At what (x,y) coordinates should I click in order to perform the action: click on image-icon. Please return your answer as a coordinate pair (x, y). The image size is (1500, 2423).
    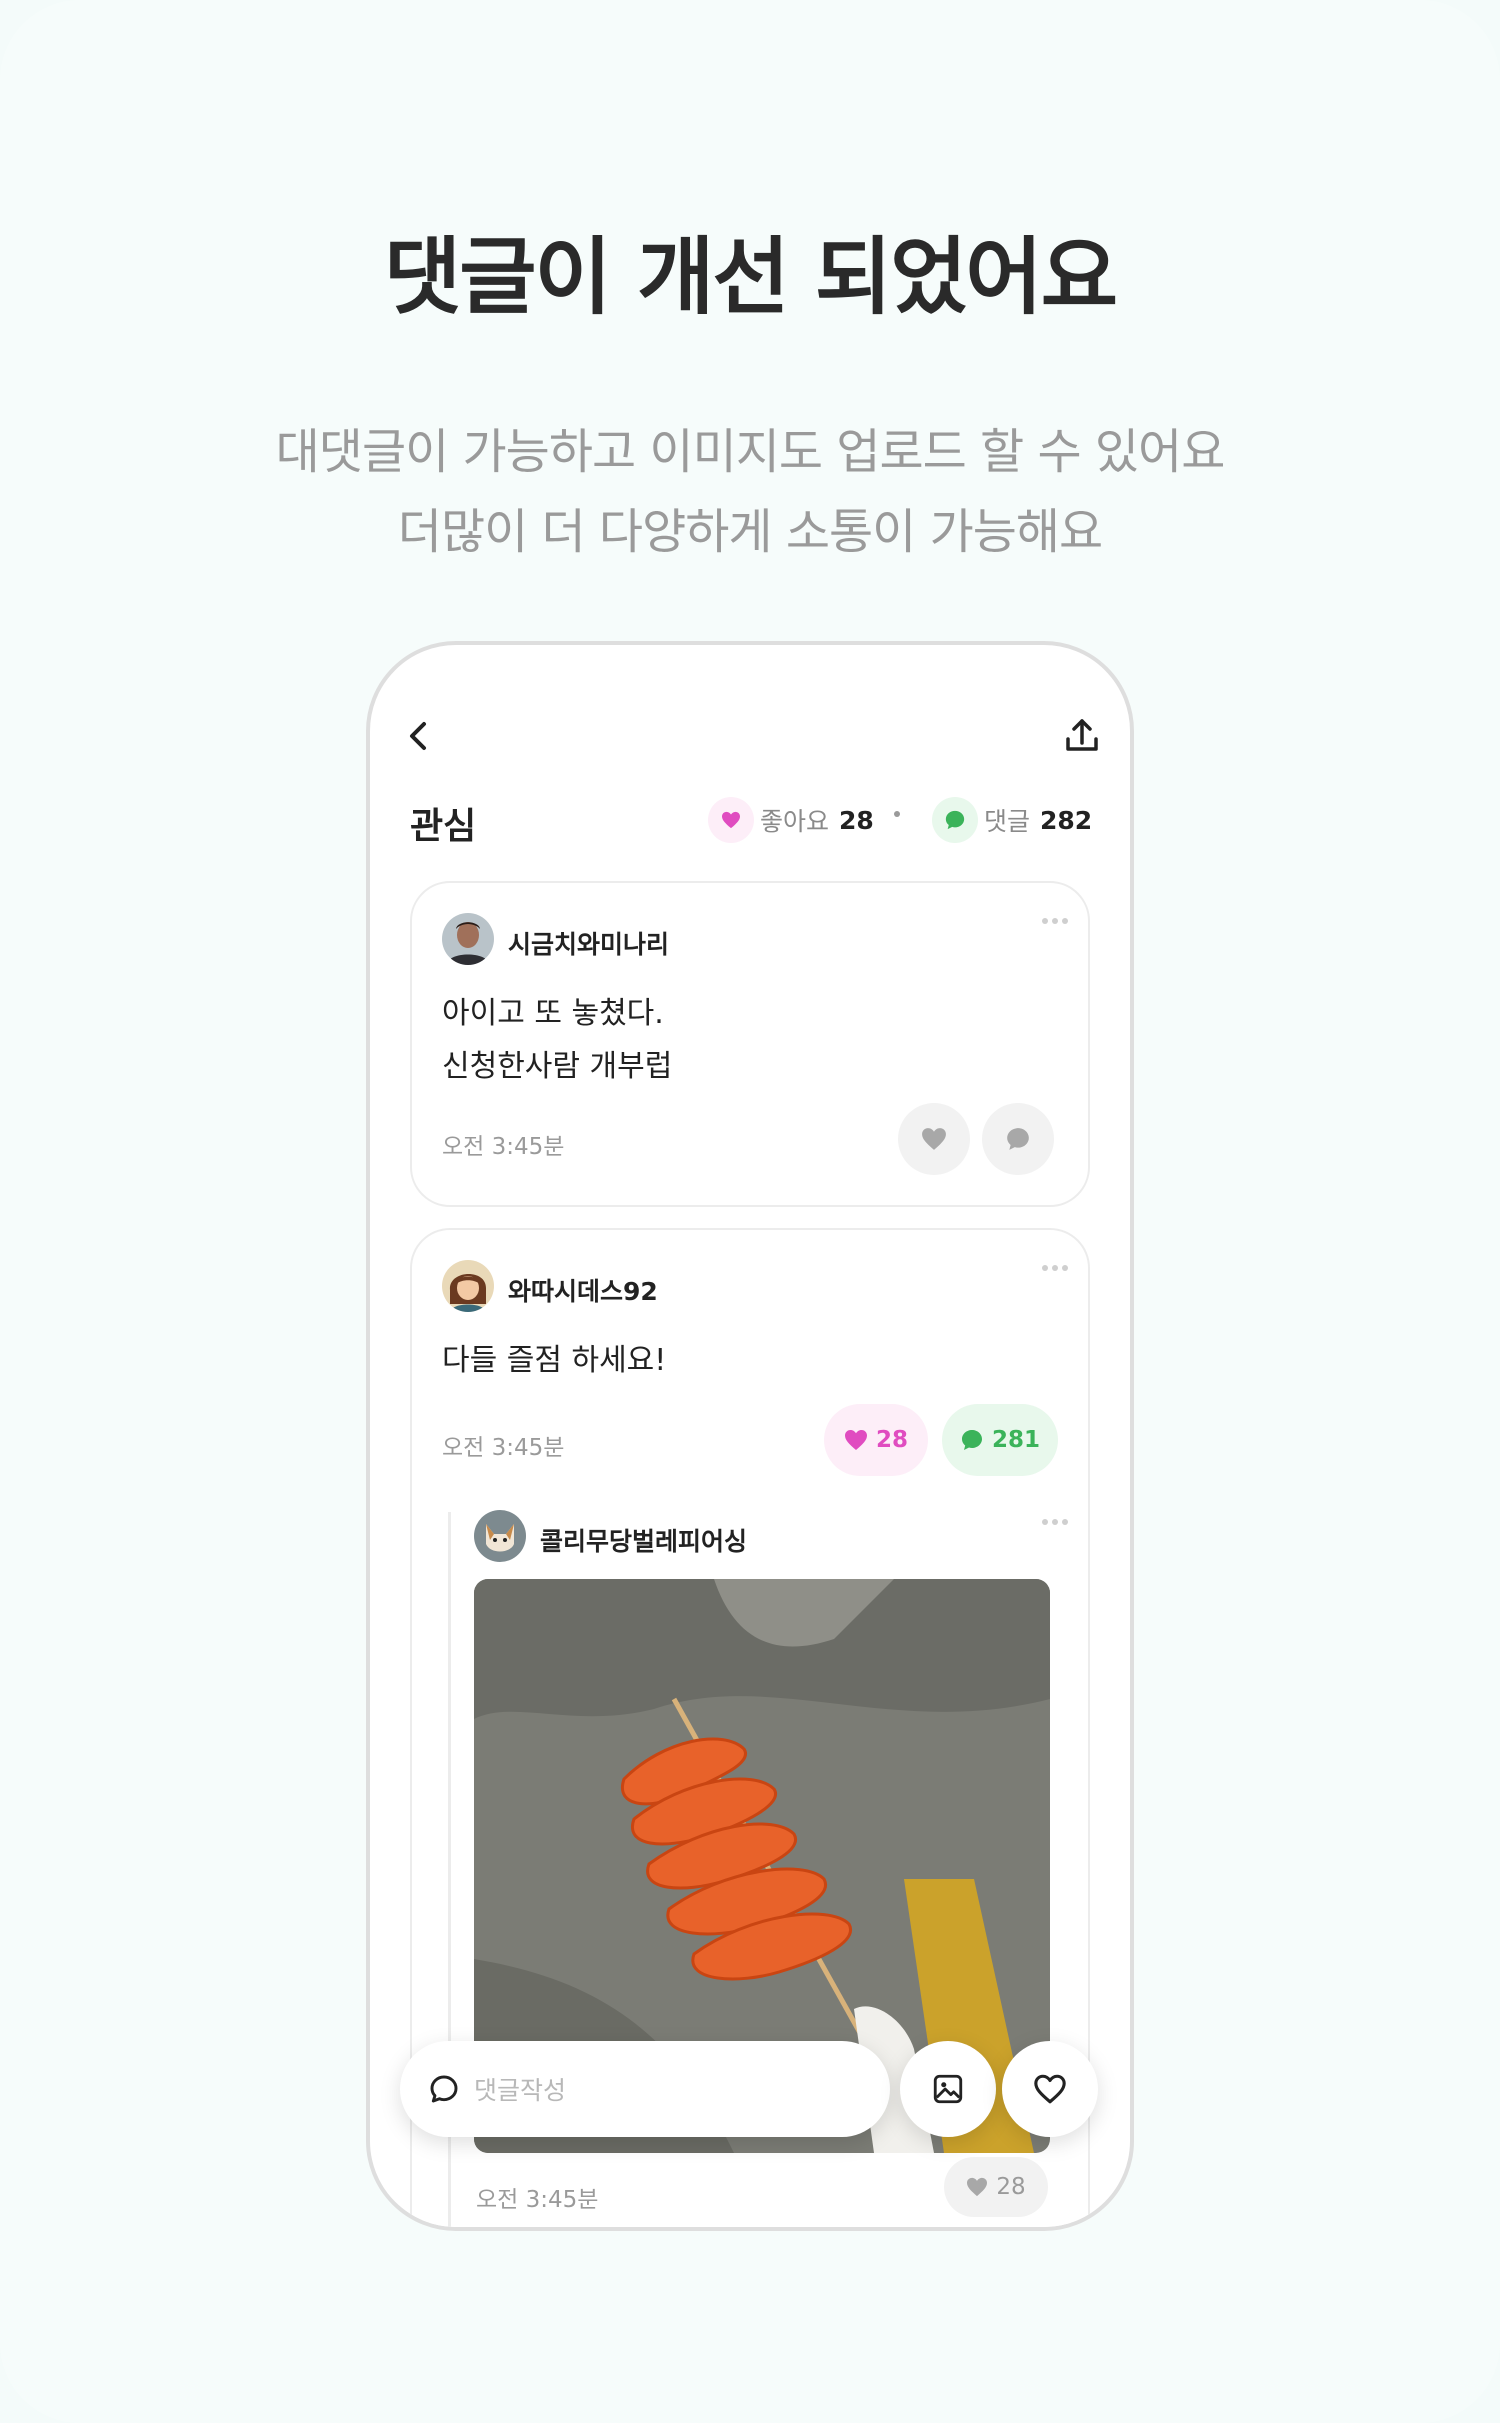
    Looking at the image, I should click on (948, 2089).